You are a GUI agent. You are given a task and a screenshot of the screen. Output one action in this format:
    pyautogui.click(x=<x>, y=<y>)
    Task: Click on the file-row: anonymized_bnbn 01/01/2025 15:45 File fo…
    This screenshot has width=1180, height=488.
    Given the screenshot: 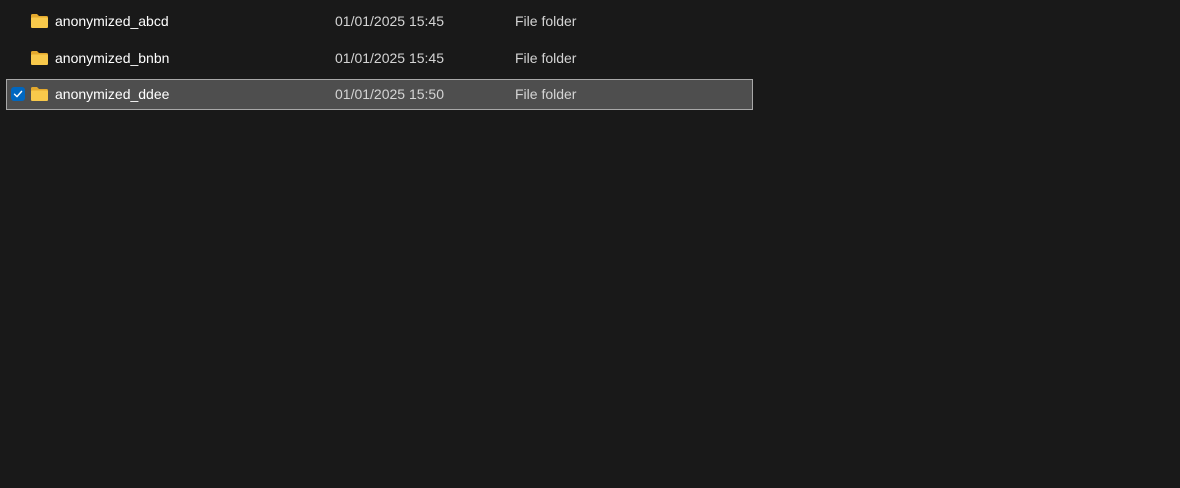 What is the action you would take?
    pyautogui.click(x=379, y=58)
    